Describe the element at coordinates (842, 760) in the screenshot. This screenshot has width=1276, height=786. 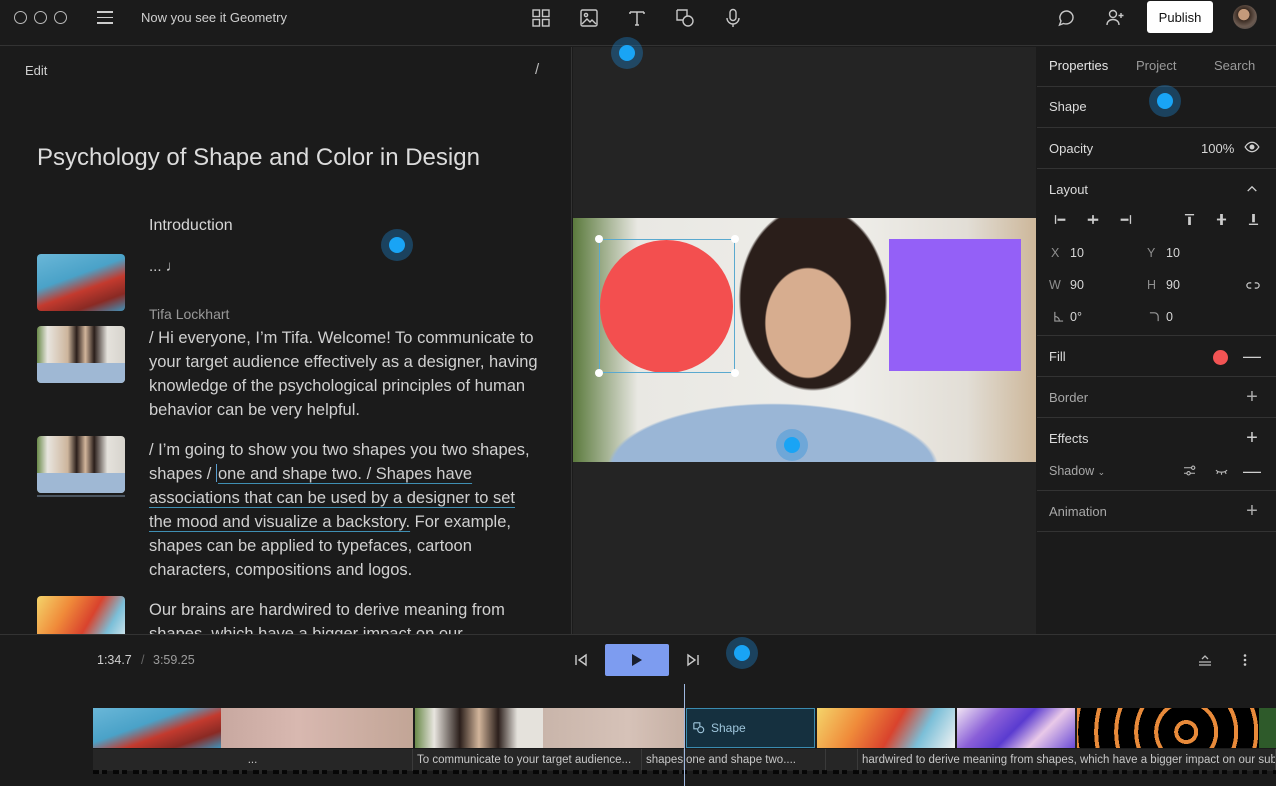
I see `caption-segment` at that location.